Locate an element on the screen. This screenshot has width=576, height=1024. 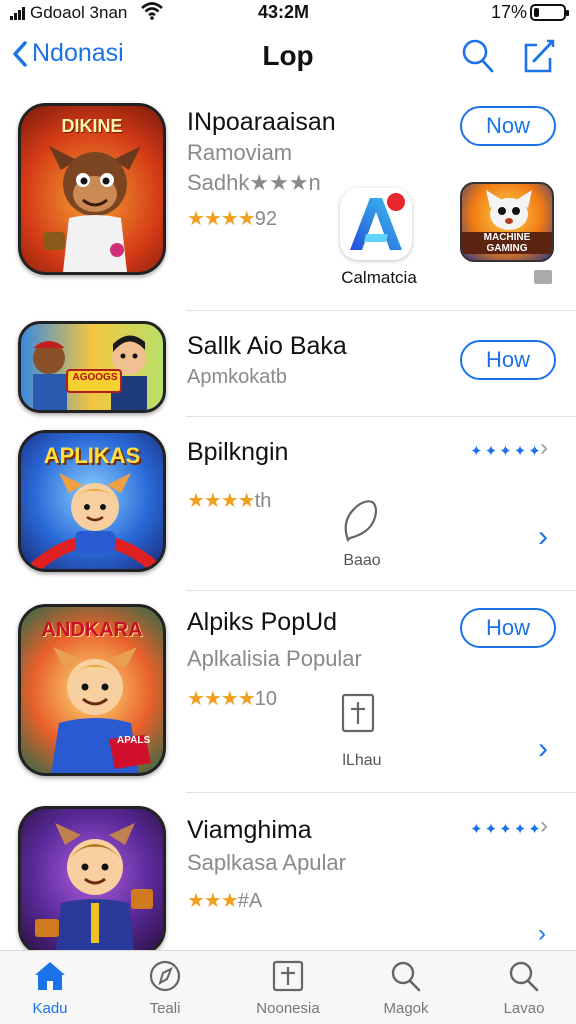
app-icon-label: ANDKARA is located at coordinates (92, 630).